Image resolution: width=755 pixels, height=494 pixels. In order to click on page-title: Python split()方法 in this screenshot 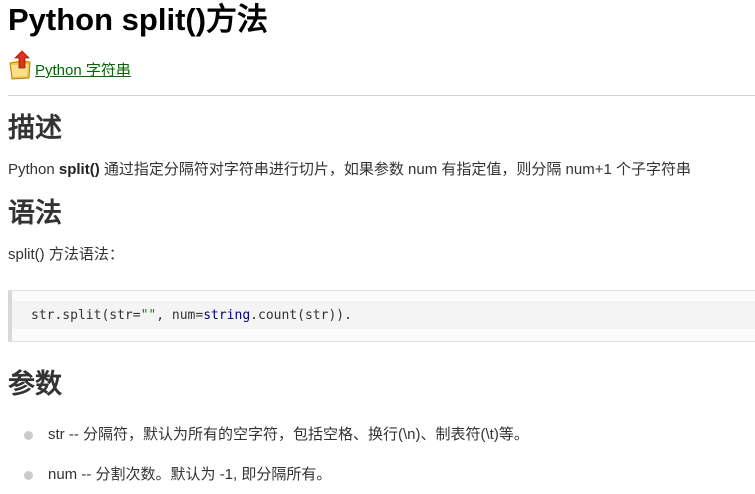, I will do `click(138, 19)`.